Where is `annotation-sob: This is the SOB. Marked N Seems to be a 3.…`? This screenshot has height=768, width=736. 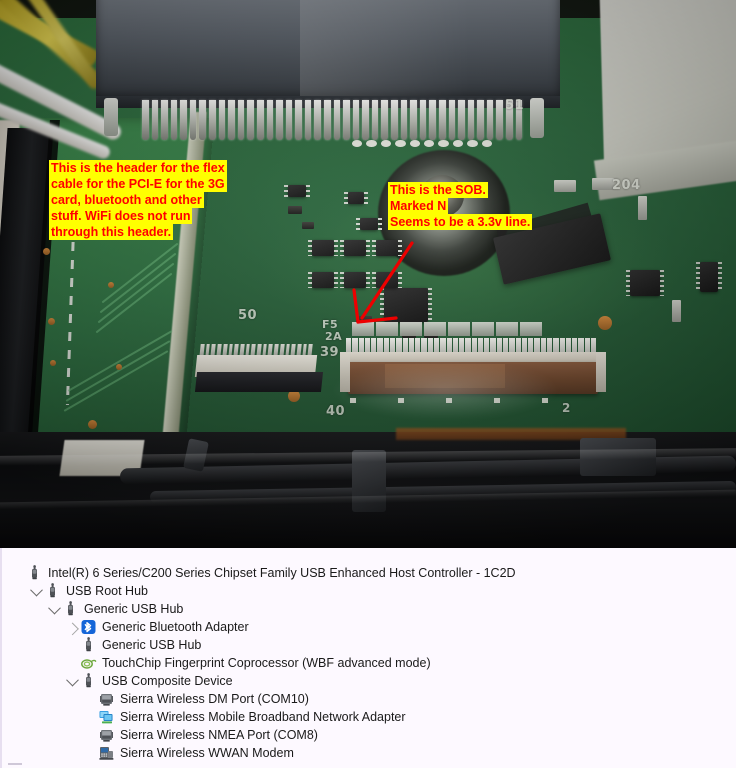
annotation-sob: This is the SOB. Marked N Seems to be a 3.… is located at coordinates (460, 206).